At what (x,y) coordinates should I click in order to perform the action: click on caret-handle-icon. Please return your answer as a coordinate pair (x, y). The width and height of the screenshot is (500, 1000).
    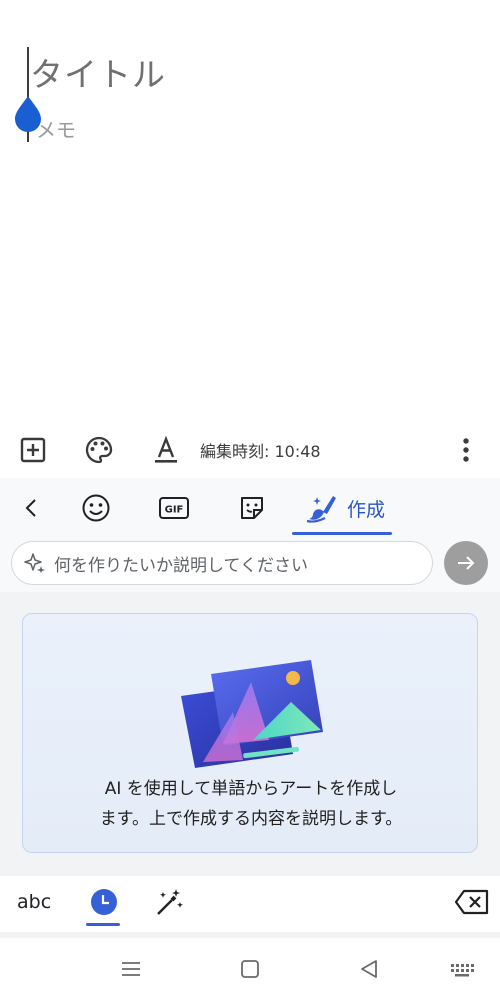
    Looking at the image, I should click on (28, 113).